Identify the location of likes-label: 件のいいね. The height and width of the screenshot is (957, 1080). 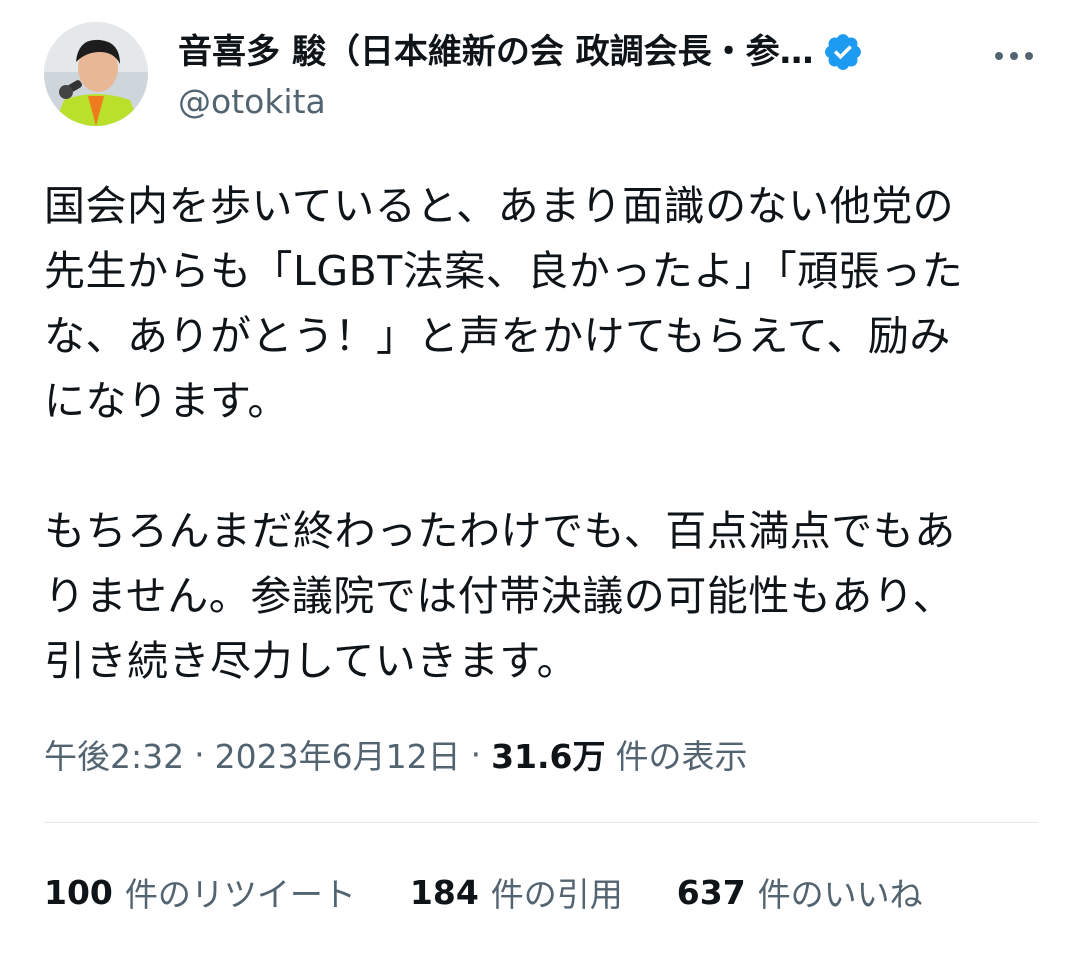
(840, 894).